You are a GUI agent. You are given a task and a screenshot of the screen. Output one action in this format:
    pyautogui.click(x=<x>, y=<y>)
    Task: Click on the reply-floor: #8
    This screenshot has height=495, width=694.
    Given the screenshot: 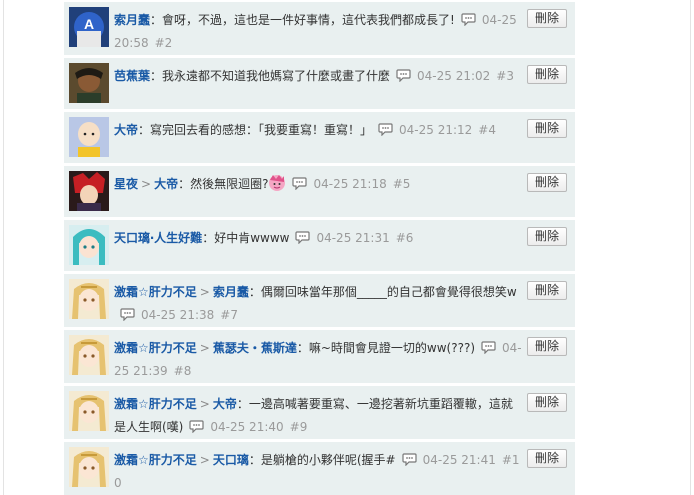 What is the action you would take?
    pyautogui.click(x=182, y=371)
    